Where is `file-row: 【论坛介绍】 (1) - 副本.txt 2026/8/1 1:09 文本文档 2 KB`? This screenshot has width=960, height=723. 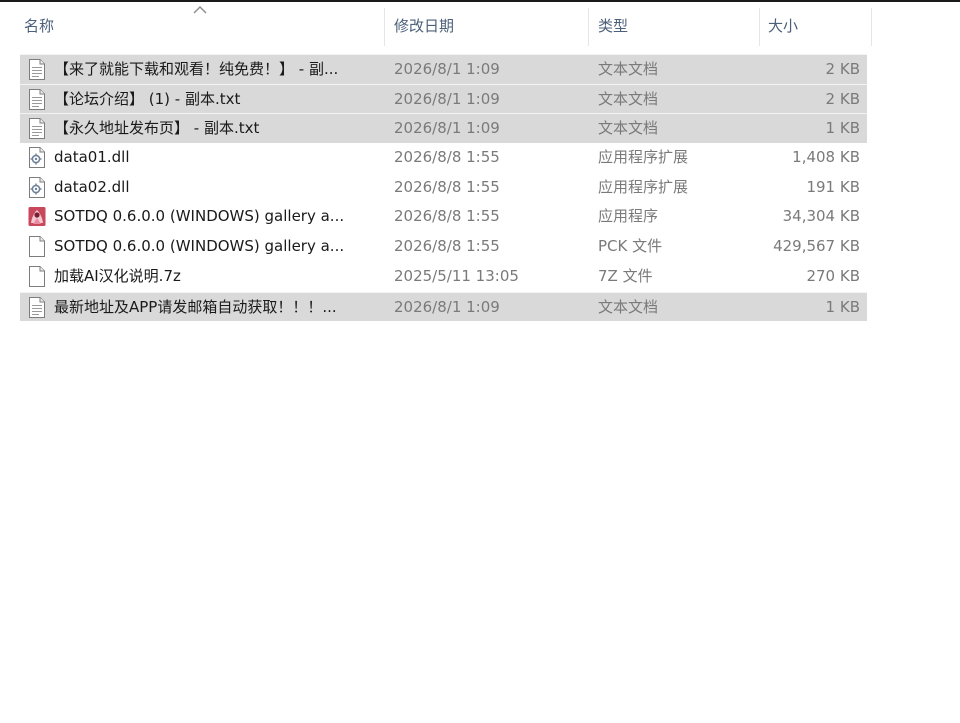
file-row: 【论坛介绍】 (1) - 副本.txt 2026/8/1 1:09 文本文档 2 KB is located at coordinates (443, 98).